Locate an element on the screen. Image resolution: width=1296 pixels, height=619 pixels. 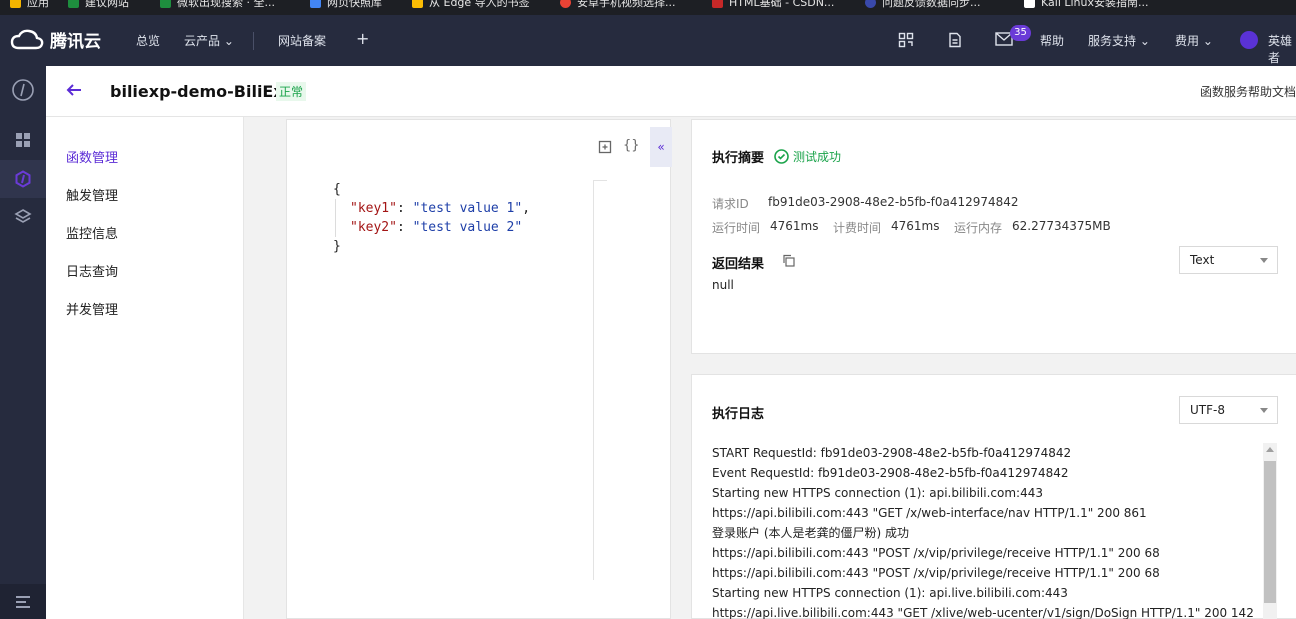
nav-products: 云产品 ⌄ is located at coordinates (209, 40).